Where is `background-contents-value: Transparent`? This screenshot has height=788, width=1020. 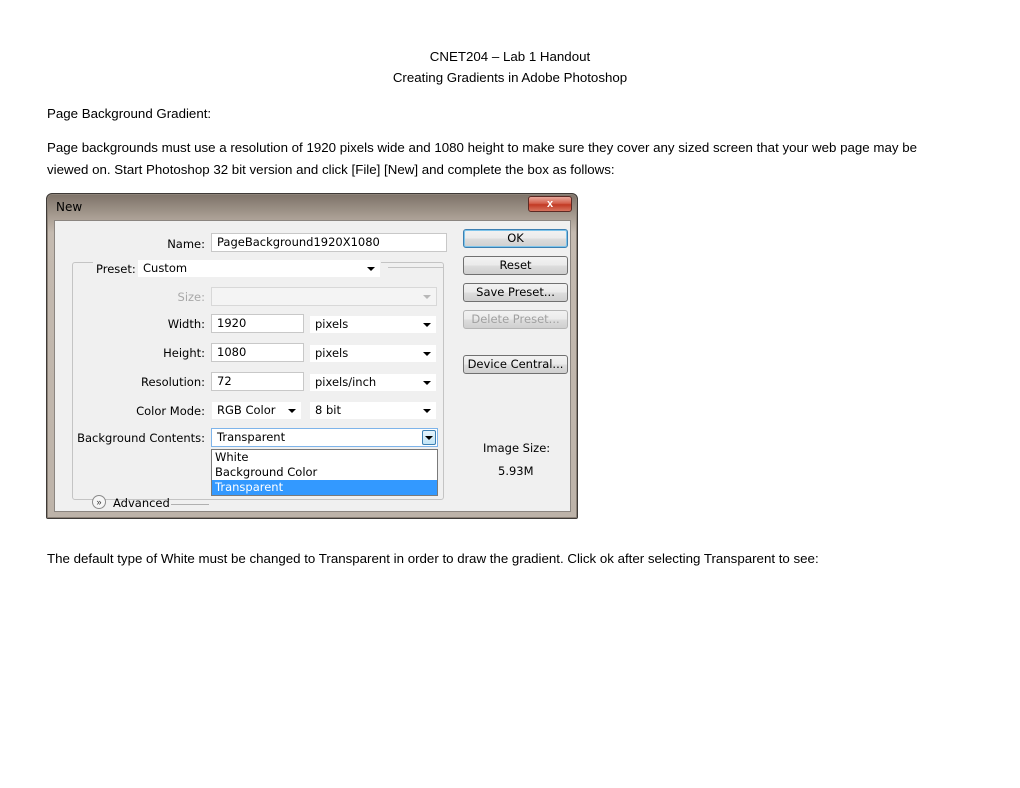 background-contents-value: Transparent is located at coordinates (251, 437).